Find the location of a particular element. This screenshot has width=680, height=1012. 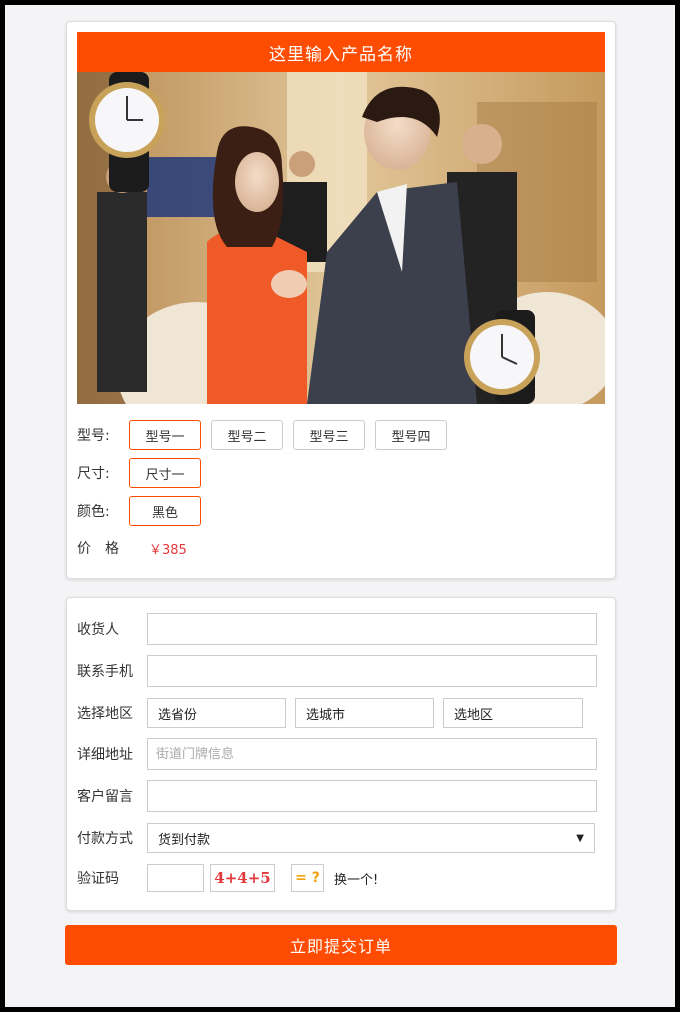

captcha-expression: 4+4+5 is located at coordinates (242, 878).